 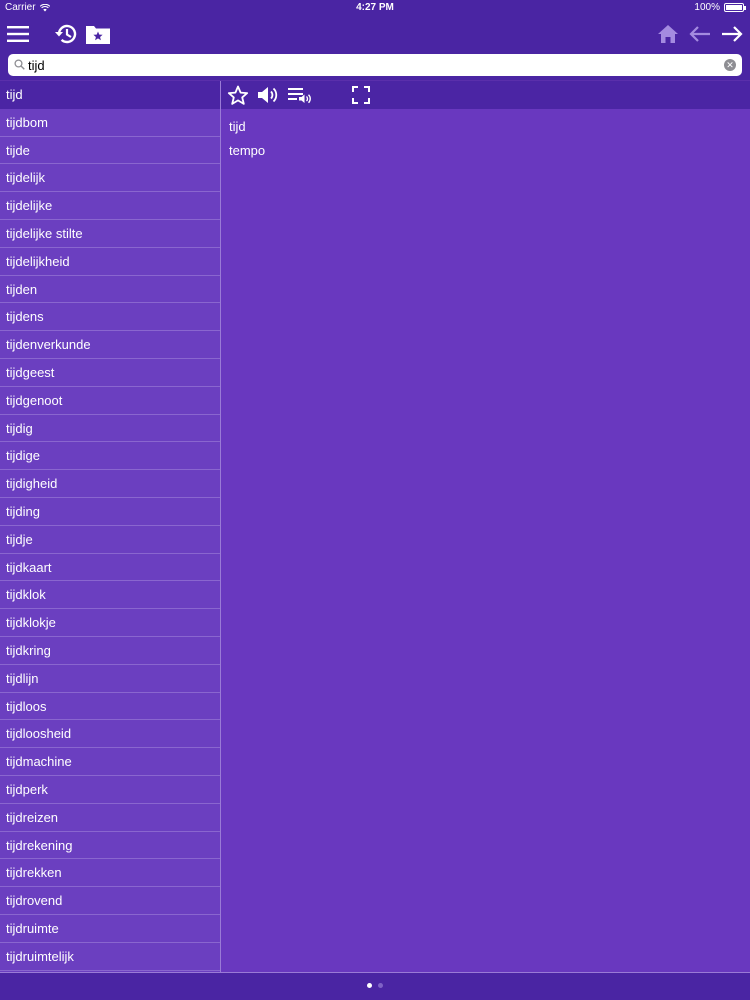 I want to click on page-dot-active, so click(x=369, y=985).